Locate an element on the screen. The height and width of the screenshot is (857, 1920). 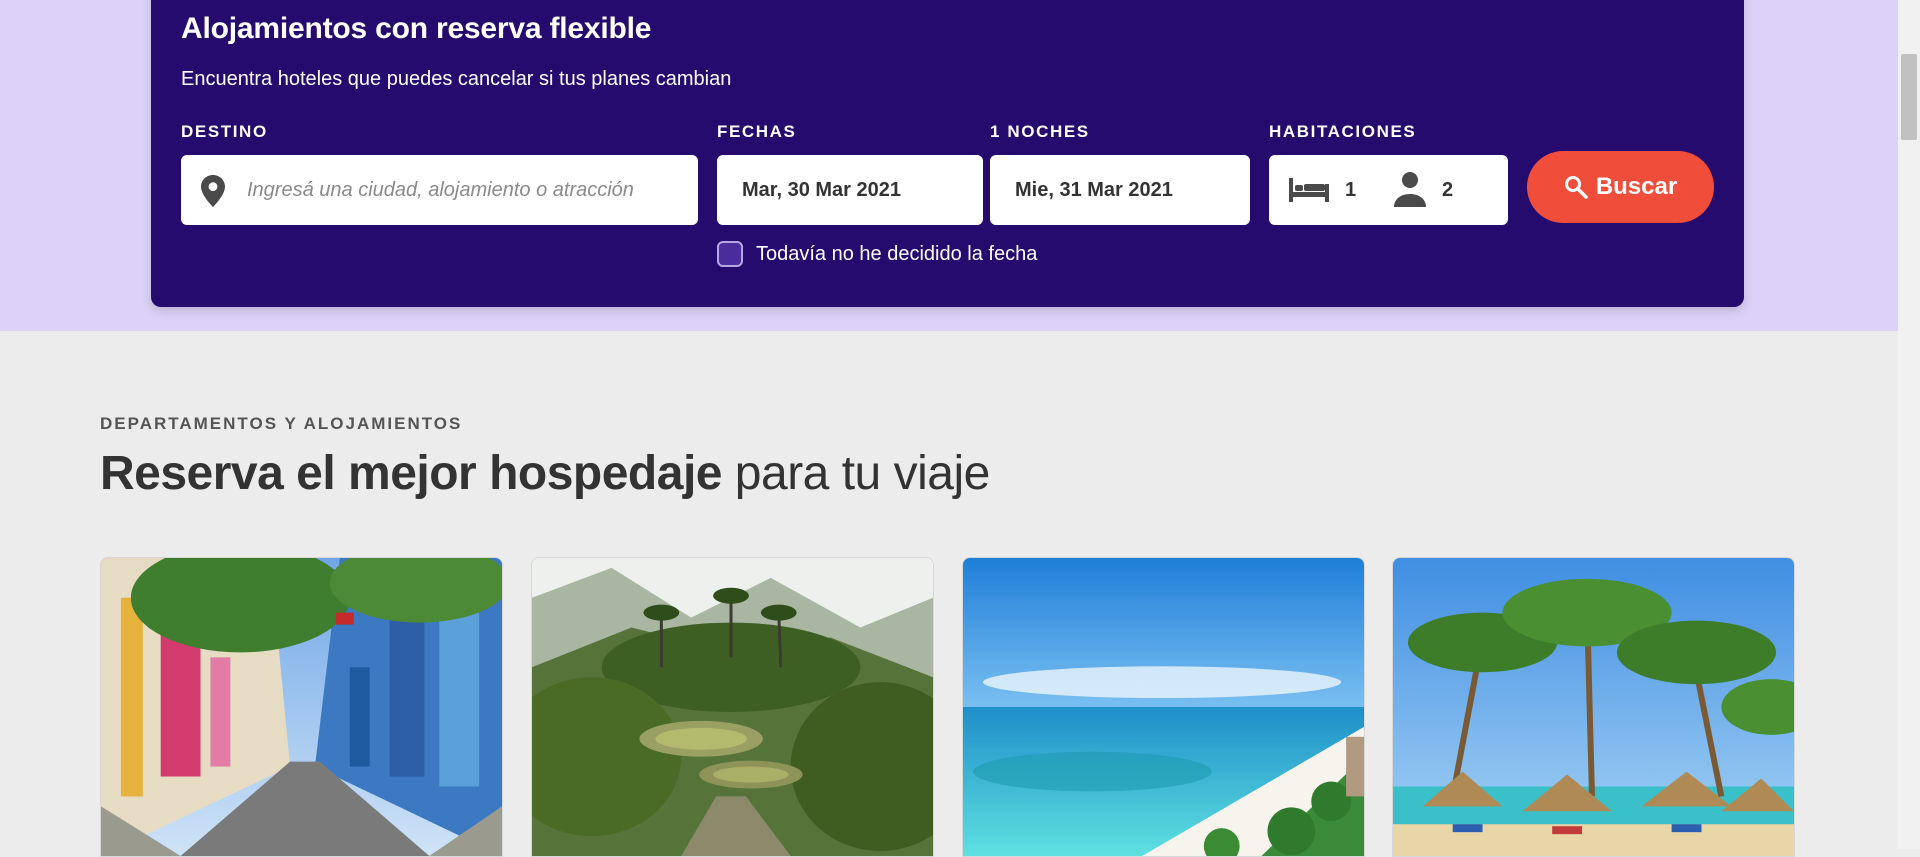
search-button-label: Buscar is located at coordinates (1636, 186).